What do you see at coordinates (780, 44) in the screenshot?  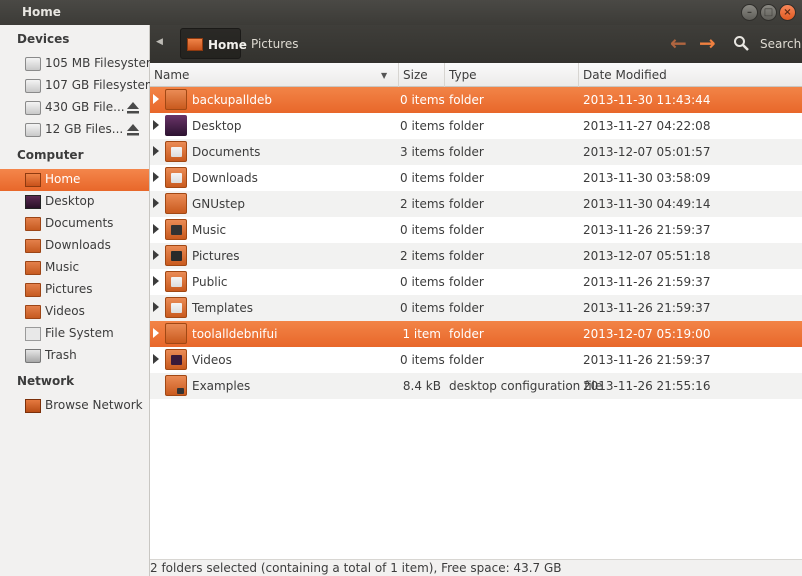 I see `search-button: Search` at bounding box center [780, 44].